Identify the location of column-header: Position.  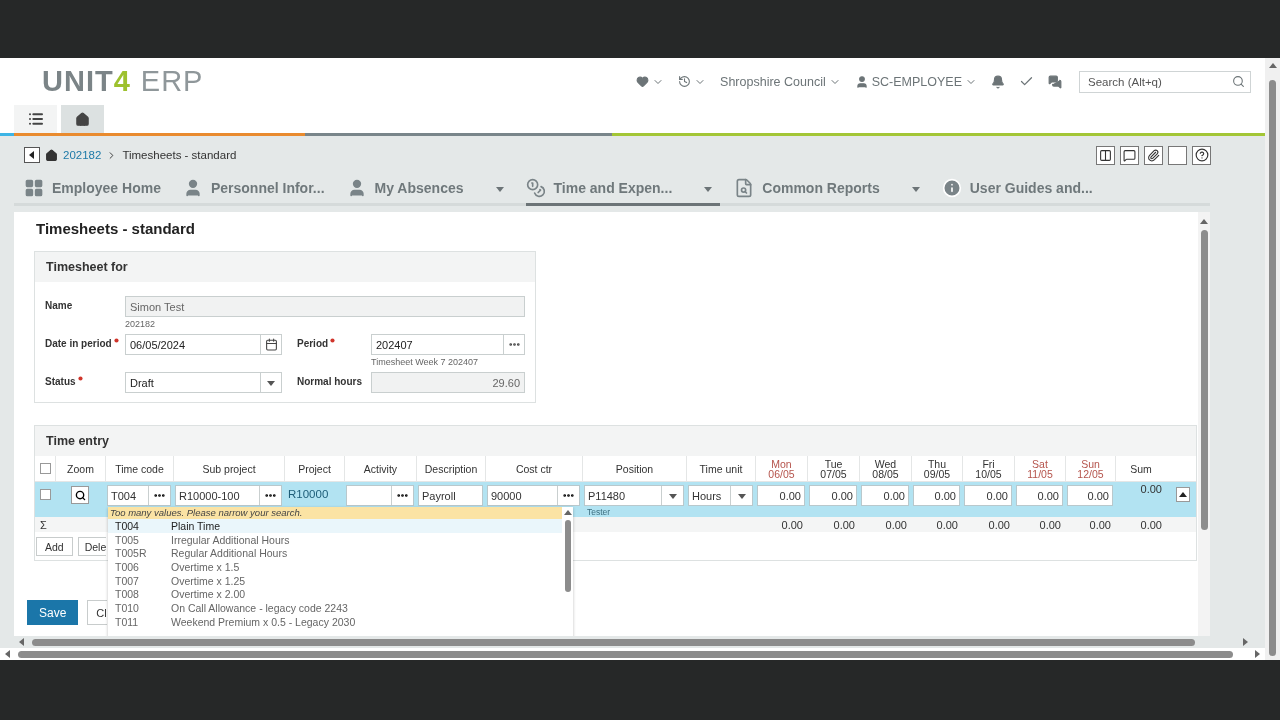
(634, 468).